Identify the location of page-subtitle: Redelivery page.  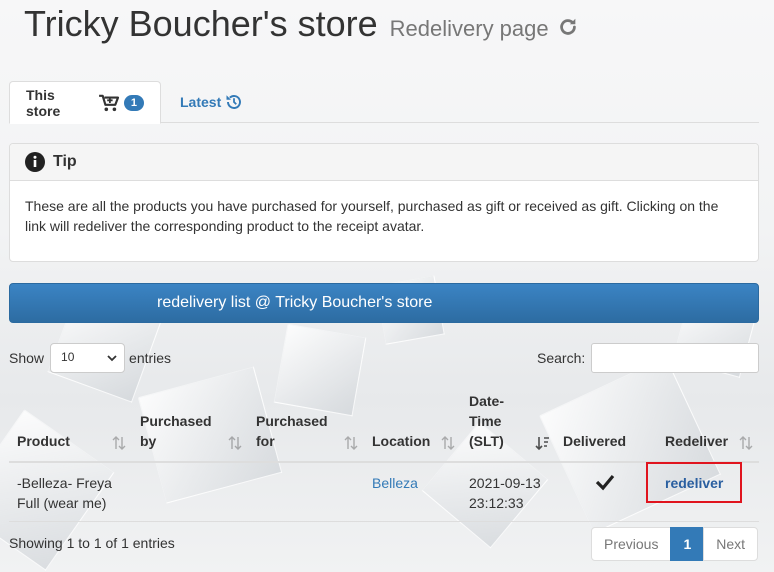
(469, 28).